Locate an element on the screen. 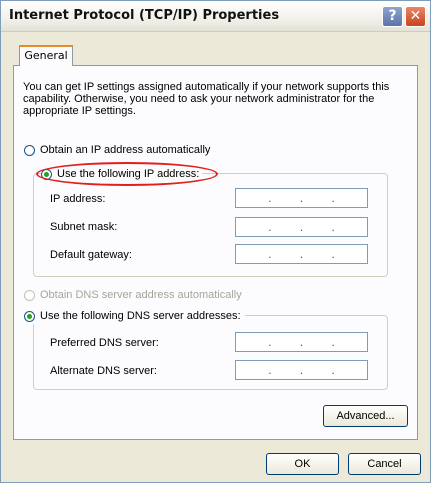 This screenshot has height=483, width=431. subnet-mask-label: Subnet mask: is located at coordinates (84, 227).